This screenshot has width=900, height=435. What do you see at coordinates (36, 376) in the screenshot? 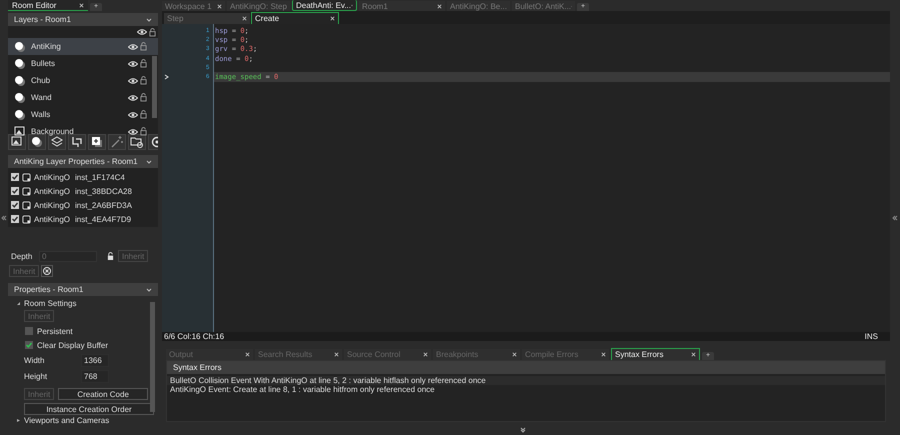
I see `field-label: Height` at bounding box center [36, 376].